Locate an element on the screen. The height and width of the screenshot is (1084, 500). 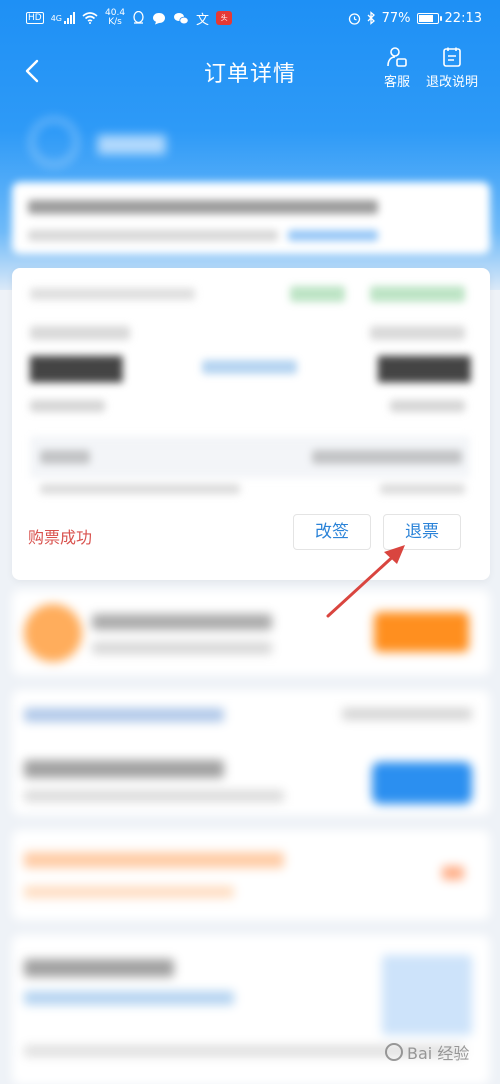
watermark: Bai 经验 is located at coordinates (427, 1052).